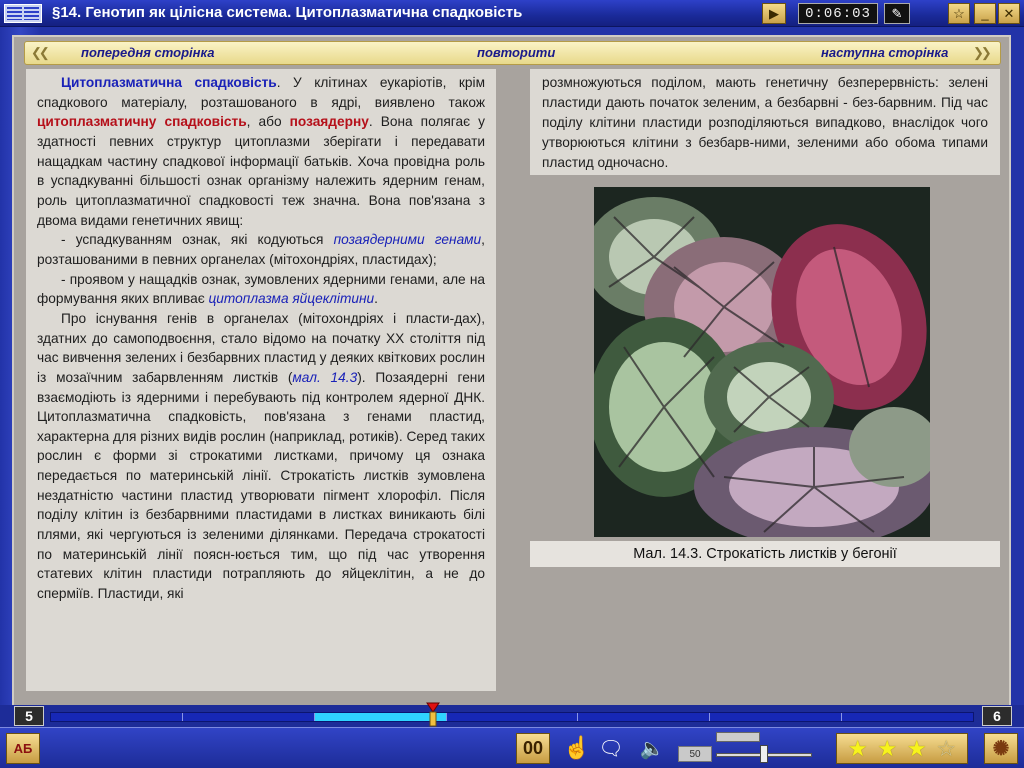  Describe the element at coordinates (23, 748) in the screenshot. I see `dictionary-button: АБ` at that location.